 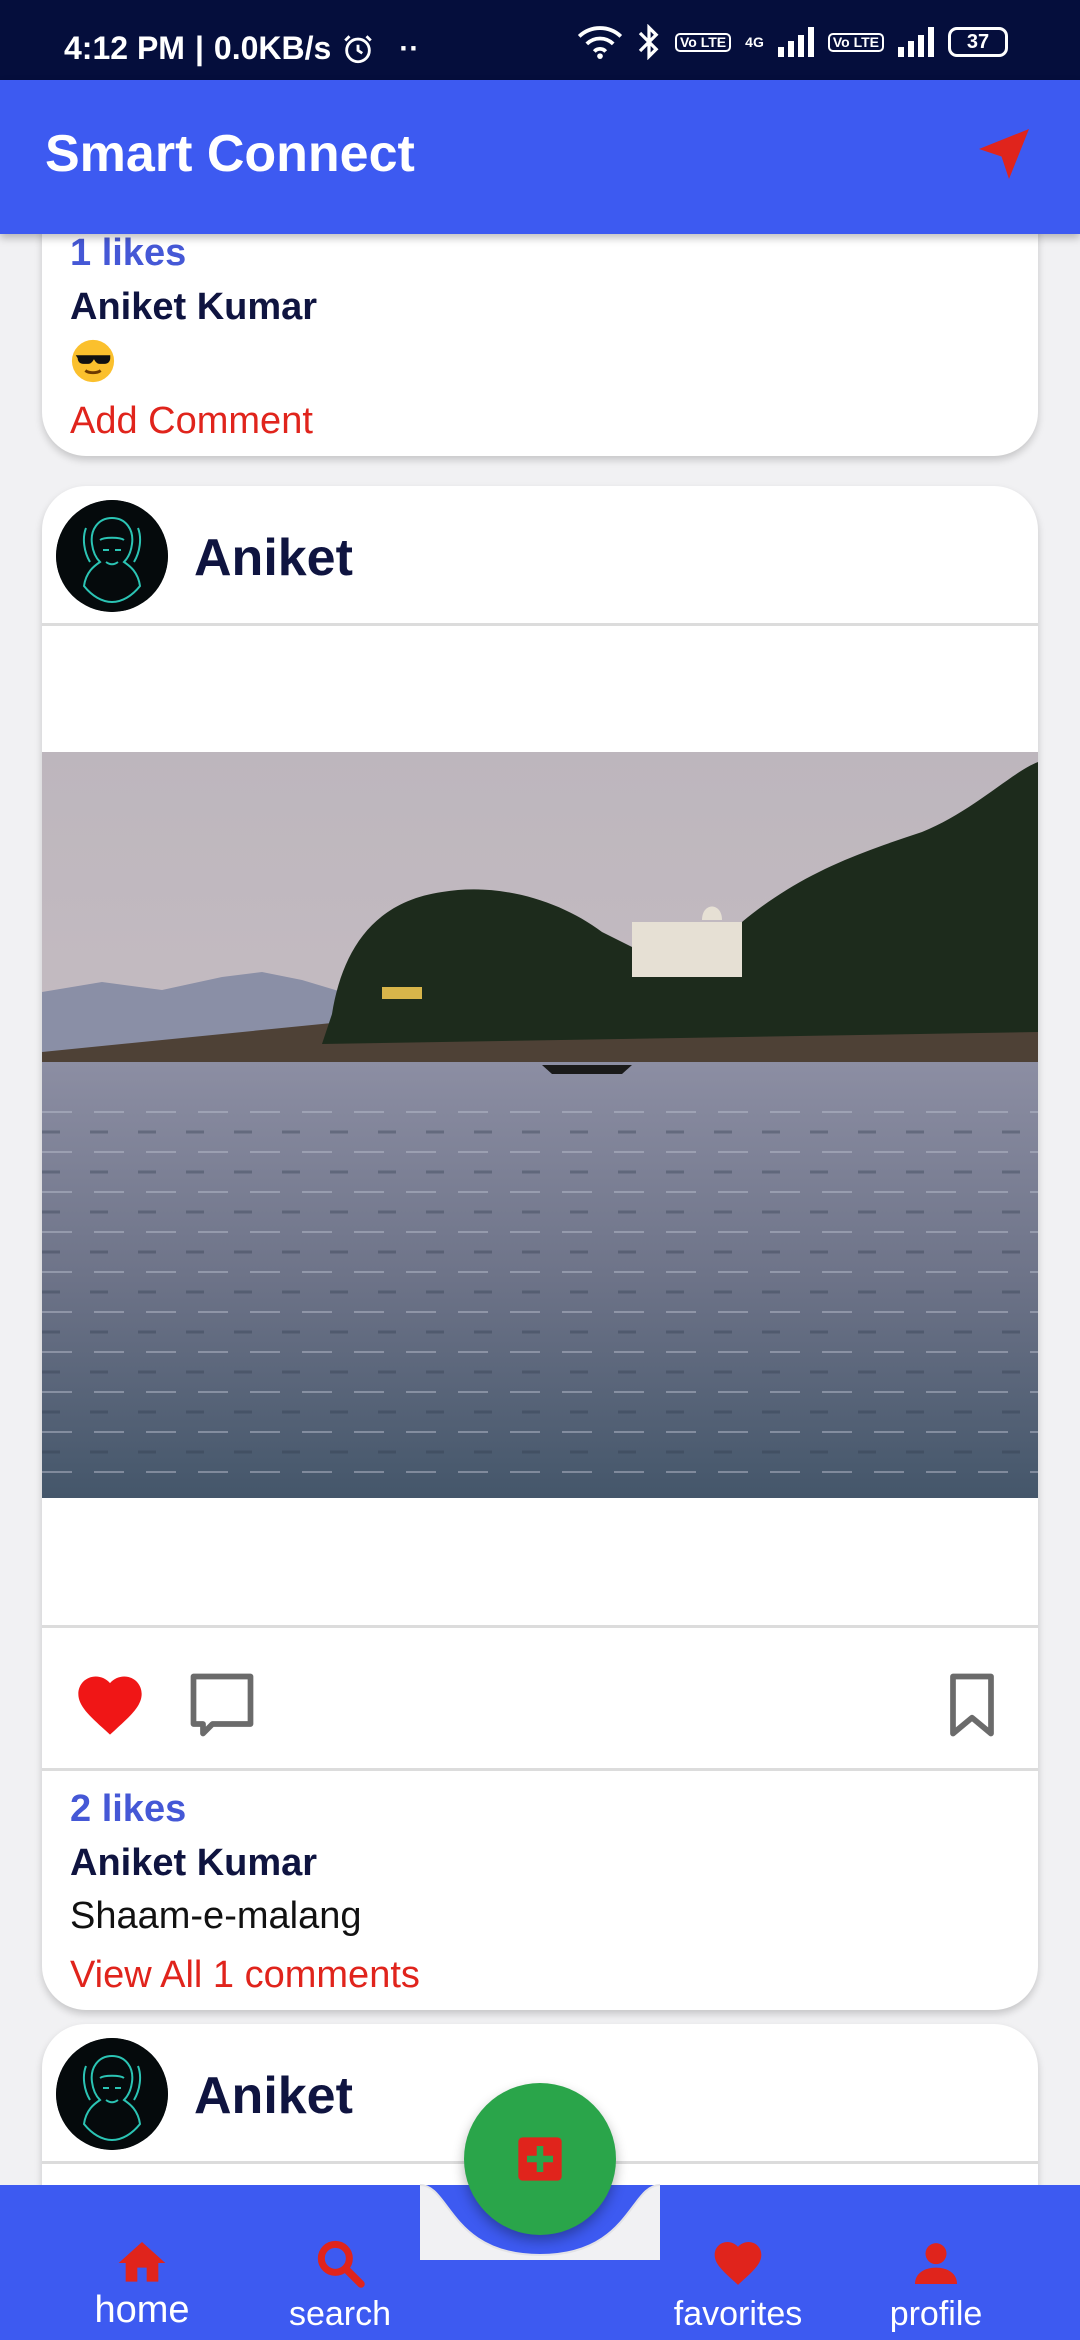 What do you see at coordinates (540, 345) in the screenshot?
I see `post-card: 1 likes Aniket Kumar Add Comment` at bounding box center [540, 345].